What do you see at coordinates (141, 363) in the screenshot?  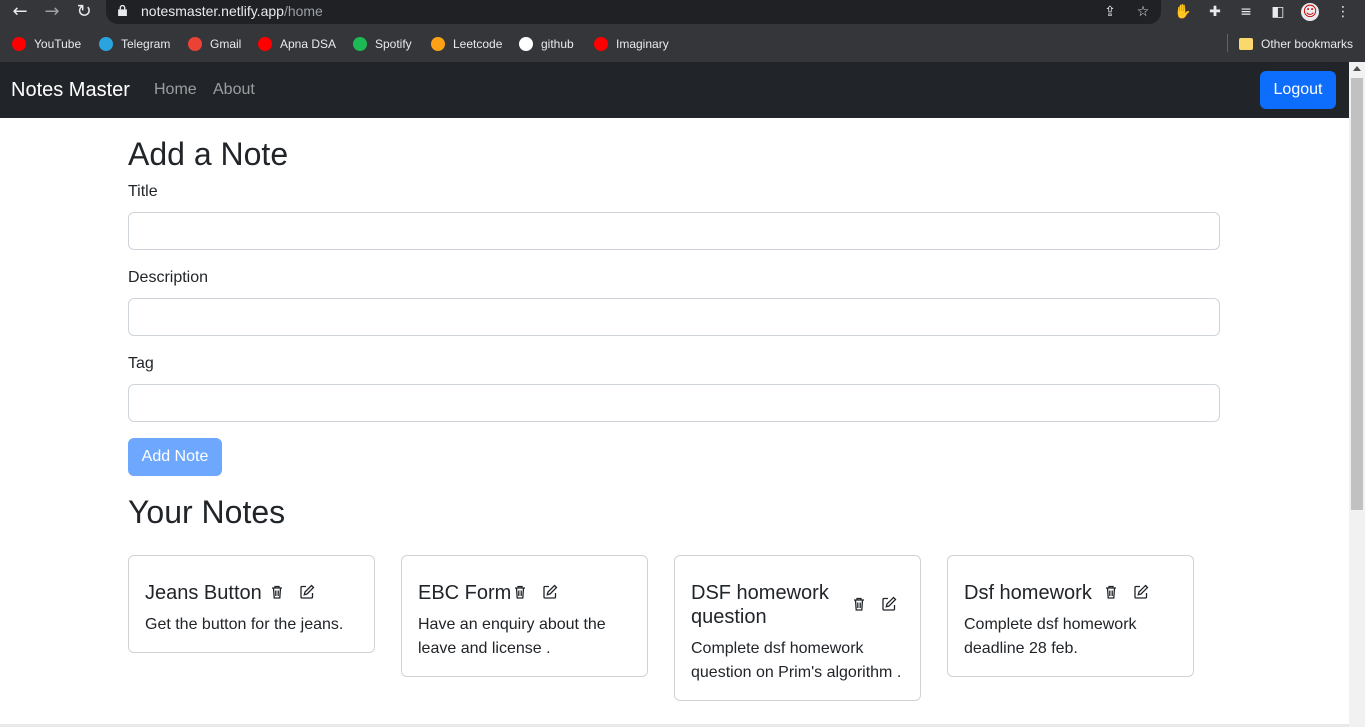 I see `tag-label: Tag` at bounding box center [141, 363].